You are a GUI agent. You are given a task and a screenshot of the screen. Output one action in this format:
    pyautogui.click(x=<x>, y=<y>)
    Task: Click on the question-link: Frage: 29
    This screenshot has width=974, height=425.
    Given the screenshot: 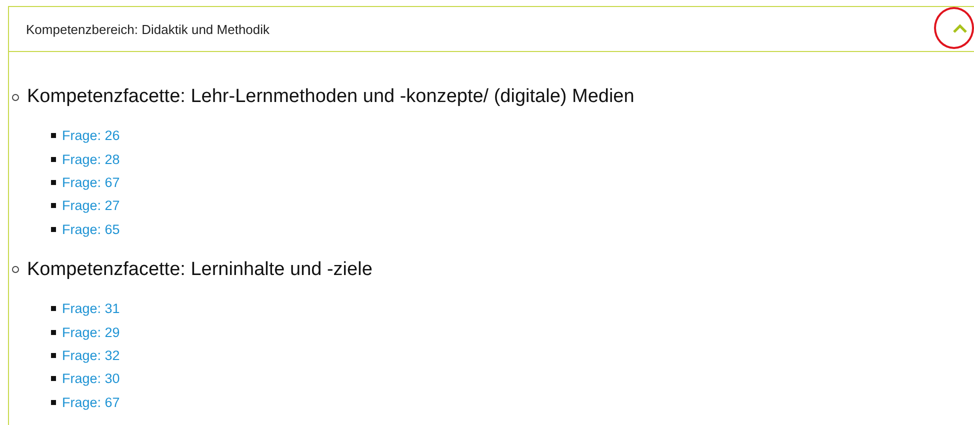 What is the action you would take?
    pyautogui.click(x=91, y=332)
    